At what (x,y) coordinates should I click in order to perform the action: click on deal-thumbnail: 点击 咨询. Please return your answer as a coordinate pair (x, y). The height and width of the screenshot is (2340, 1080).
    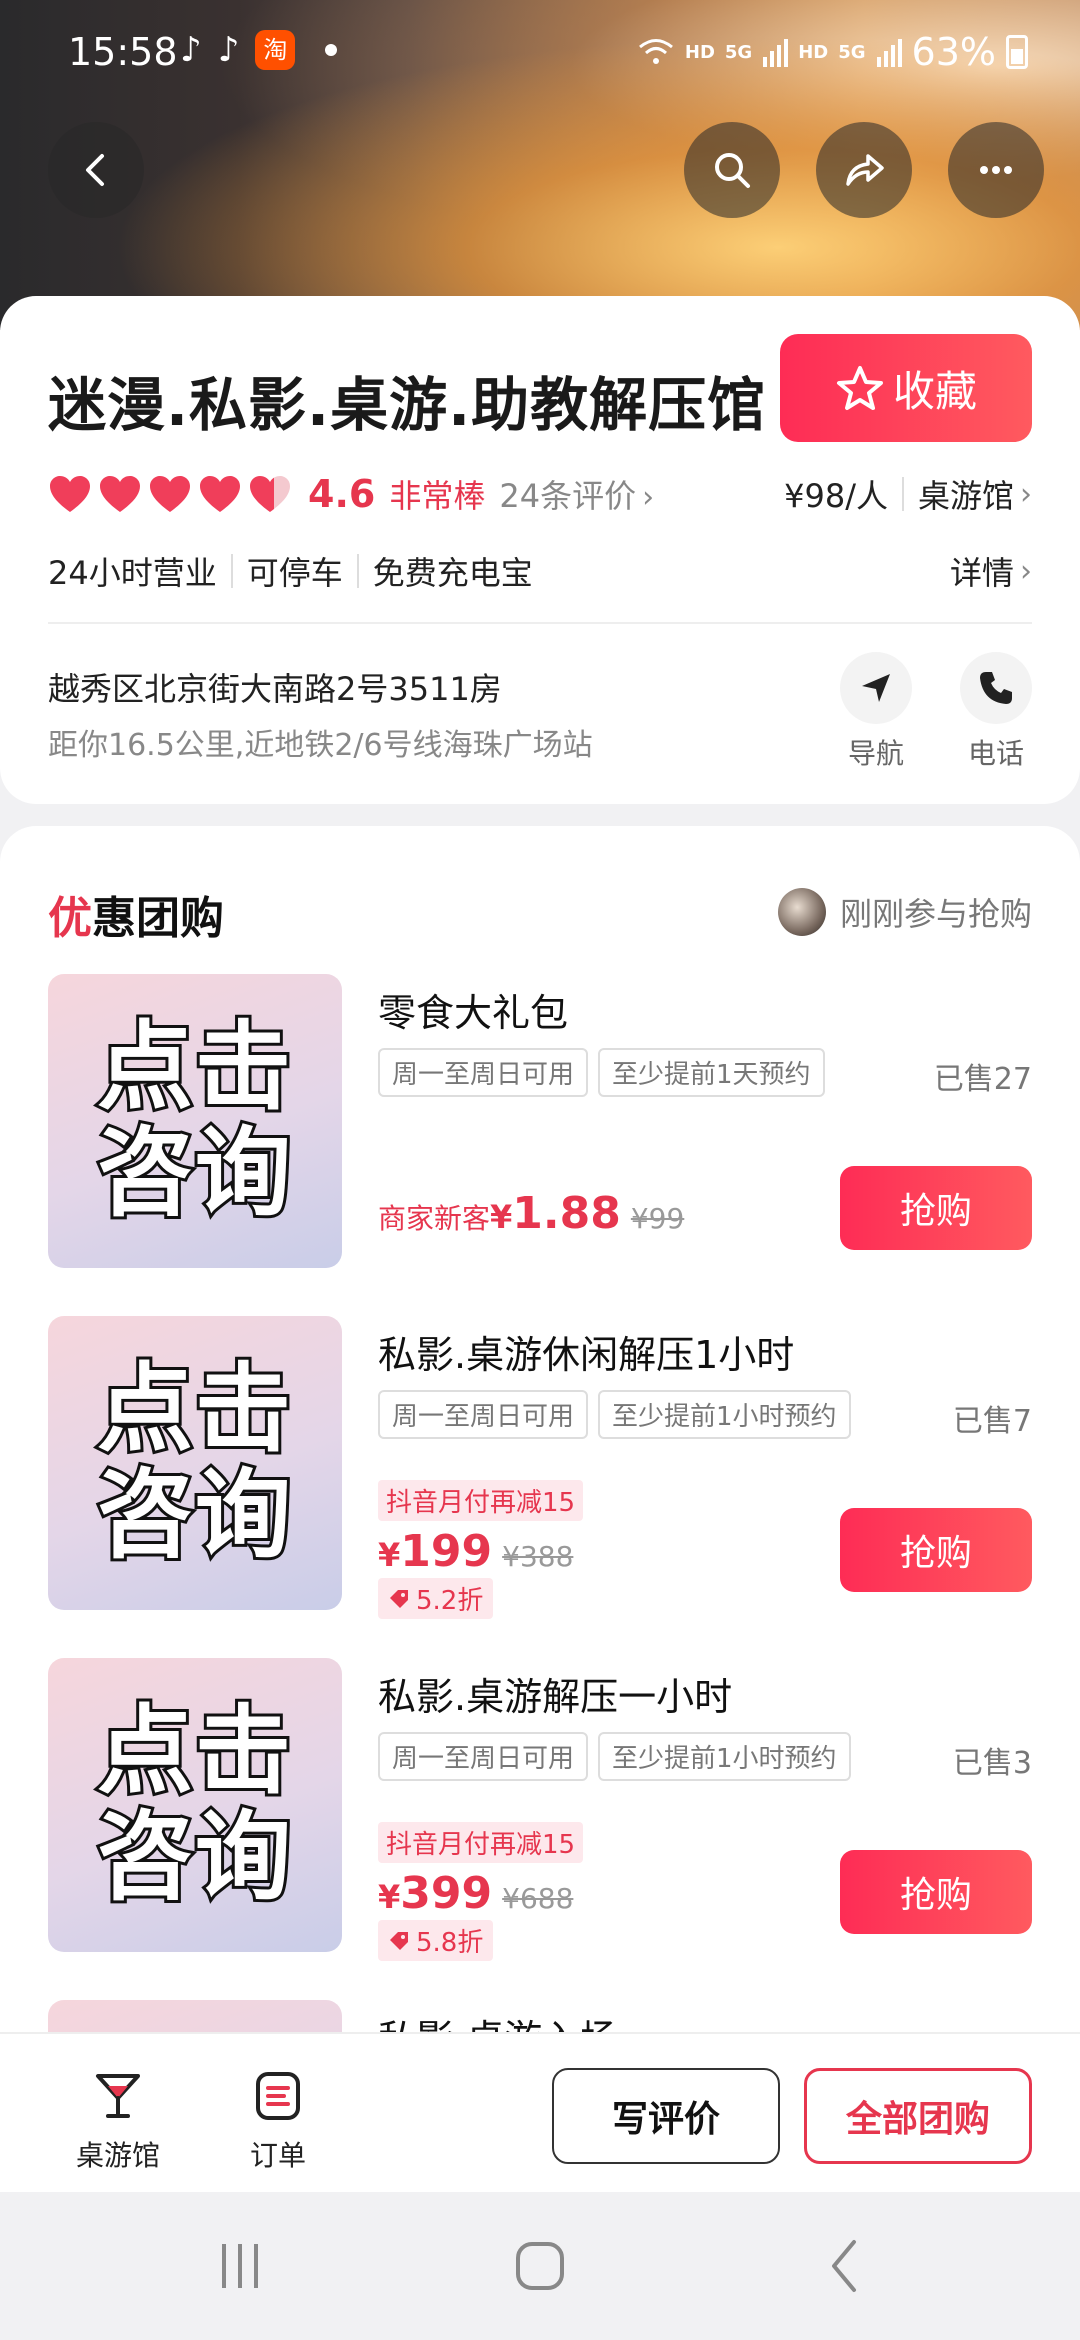
    Looking at the image, I should click on (195, 1805).